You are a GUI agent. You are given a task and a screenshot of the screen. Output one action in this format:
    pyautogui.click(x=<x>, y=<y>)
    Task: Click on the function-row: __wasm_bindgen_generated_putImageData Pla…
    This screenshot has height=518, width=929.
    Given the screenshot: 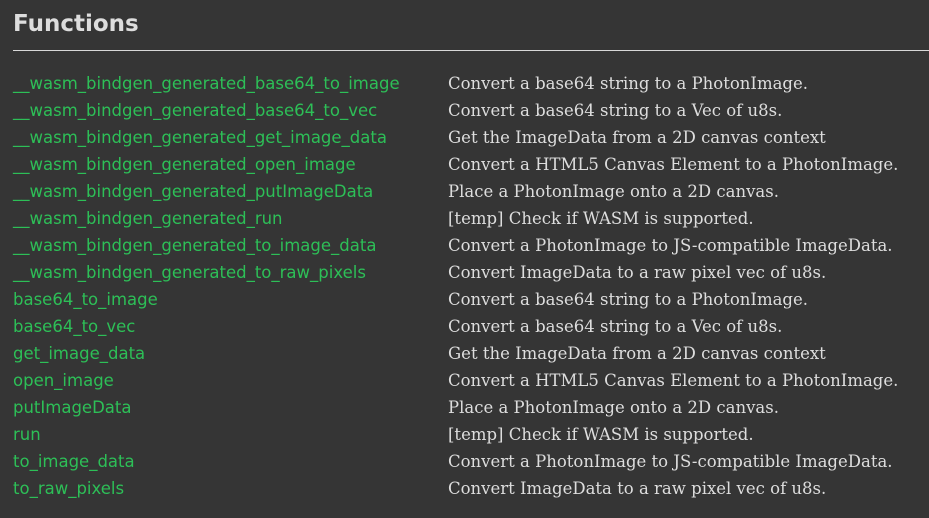 What is the action you would take?
    pyautogui.click(x=455, y=191)
    